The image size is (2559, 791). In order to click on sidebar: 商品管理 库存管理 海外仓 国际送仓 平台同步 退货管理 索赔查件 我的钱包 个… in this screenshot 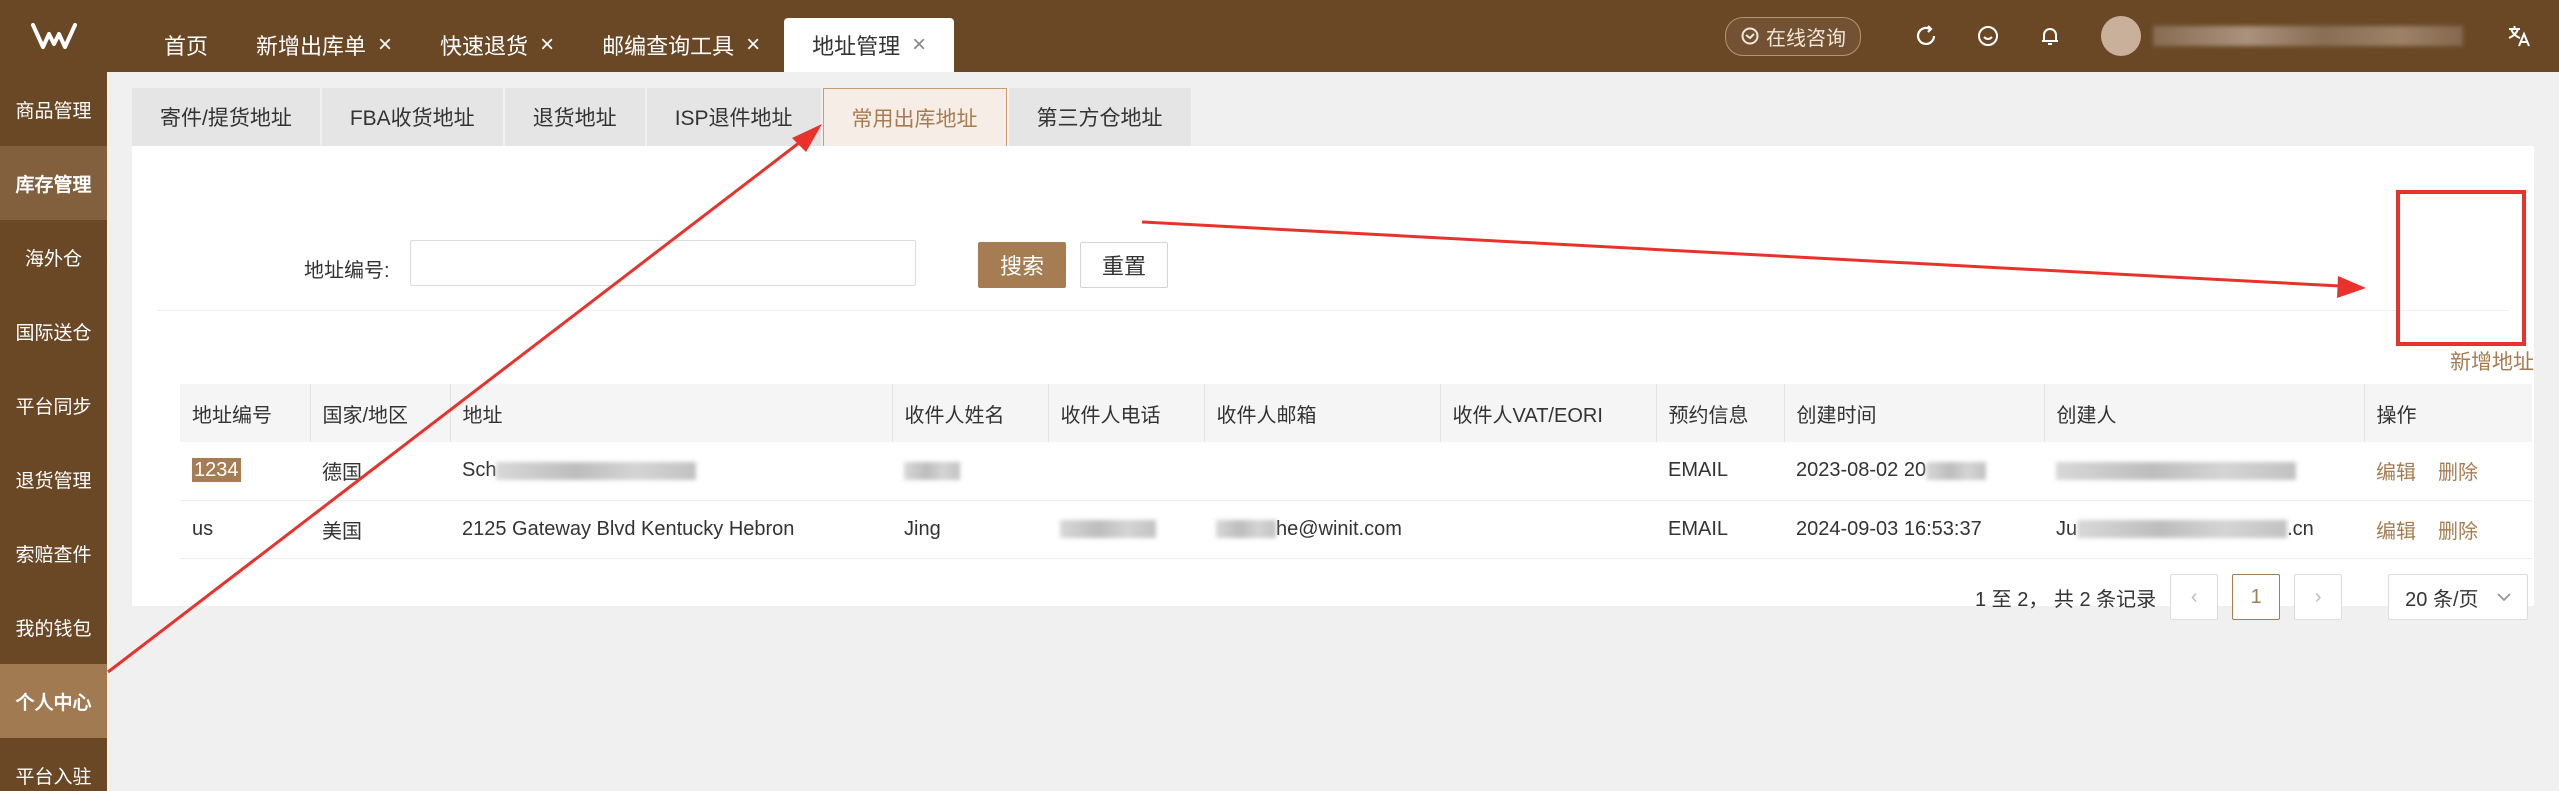, I will do `click(53, 431)`.